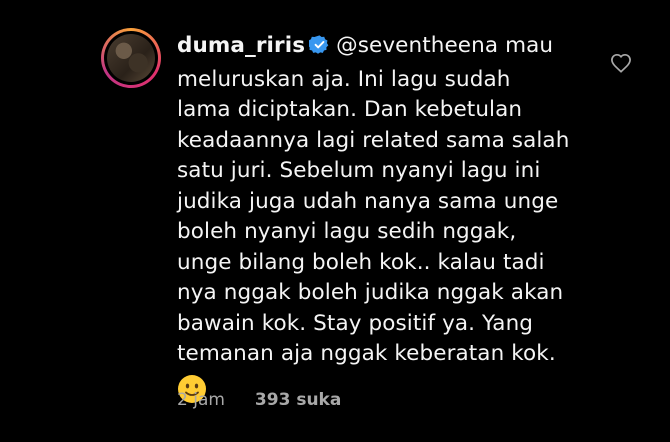 This screenshot has height=442, width=670. I want to click on comment-line: @seventheena mau, so click(445, 45).